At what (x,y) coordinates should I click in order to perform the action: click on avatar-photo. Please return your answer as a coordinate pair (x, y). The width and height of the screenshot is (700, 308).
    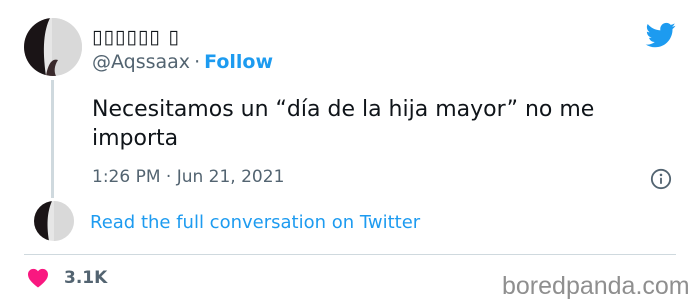
    Looking at the image, I should click on (53, 47).